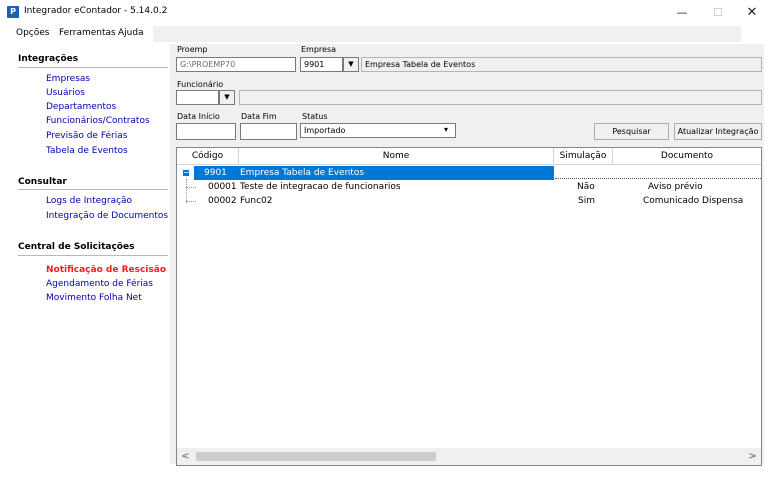 This screenshot has height=486, width=773. What do you see at coordinates (222, 187) in the screenshot?
I see `cell-codigo: 00001` at bounding box center [222, 187].